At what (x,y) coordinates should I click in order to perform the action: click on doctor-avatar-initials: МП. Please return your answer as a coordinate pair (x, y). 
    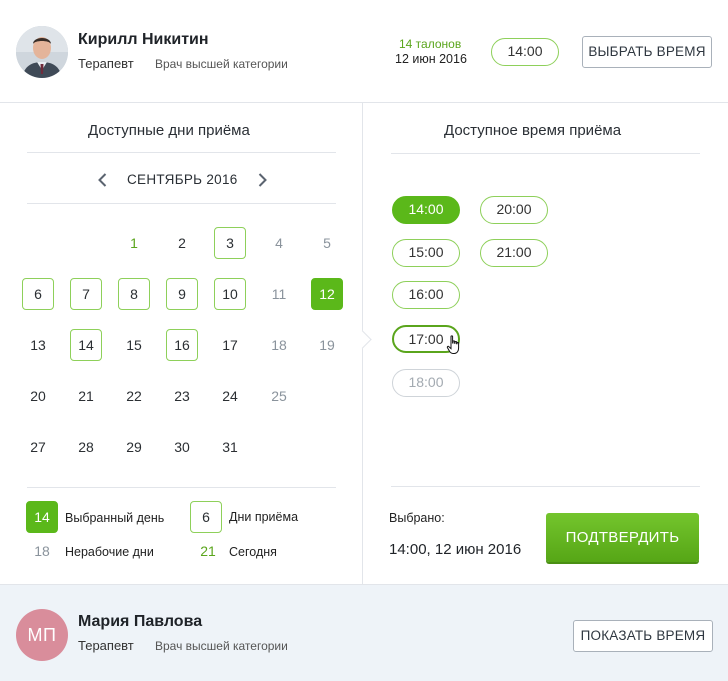
    Looking at the image, I should click on (42, 635).